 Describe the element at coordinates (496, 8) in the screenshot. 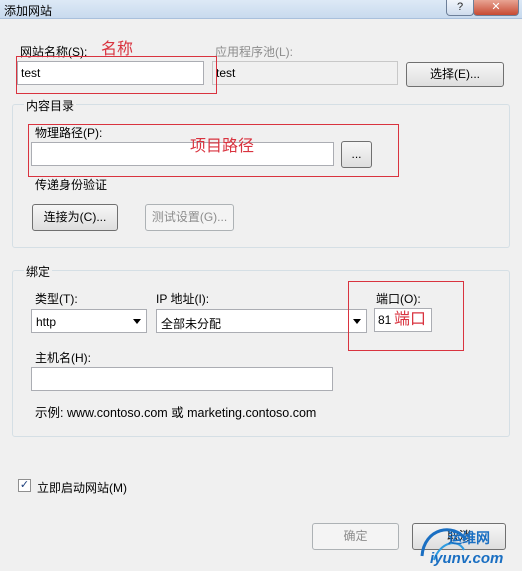

I see `close-button: ✕` at that location.